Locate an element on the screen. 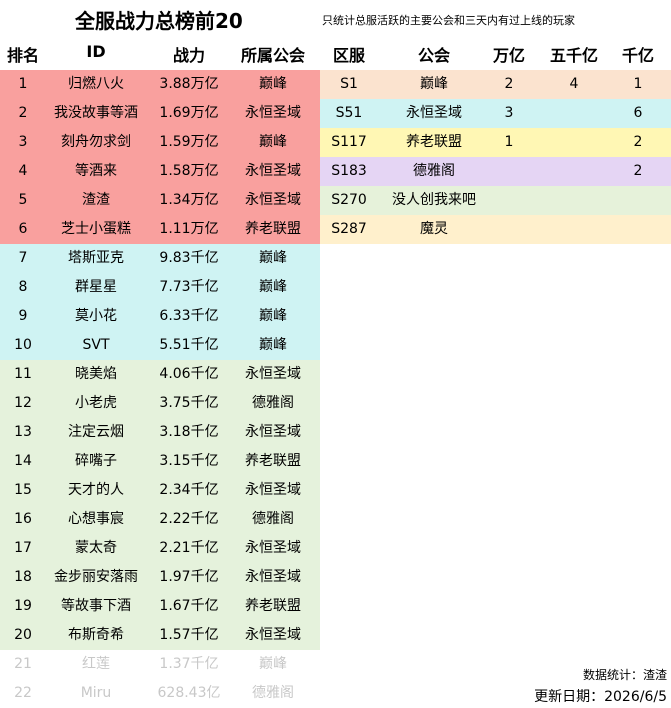 This screenshot has width=671, height=708. table-row: S117 养老联盟 1 2 is located at coordinates (495, 142).